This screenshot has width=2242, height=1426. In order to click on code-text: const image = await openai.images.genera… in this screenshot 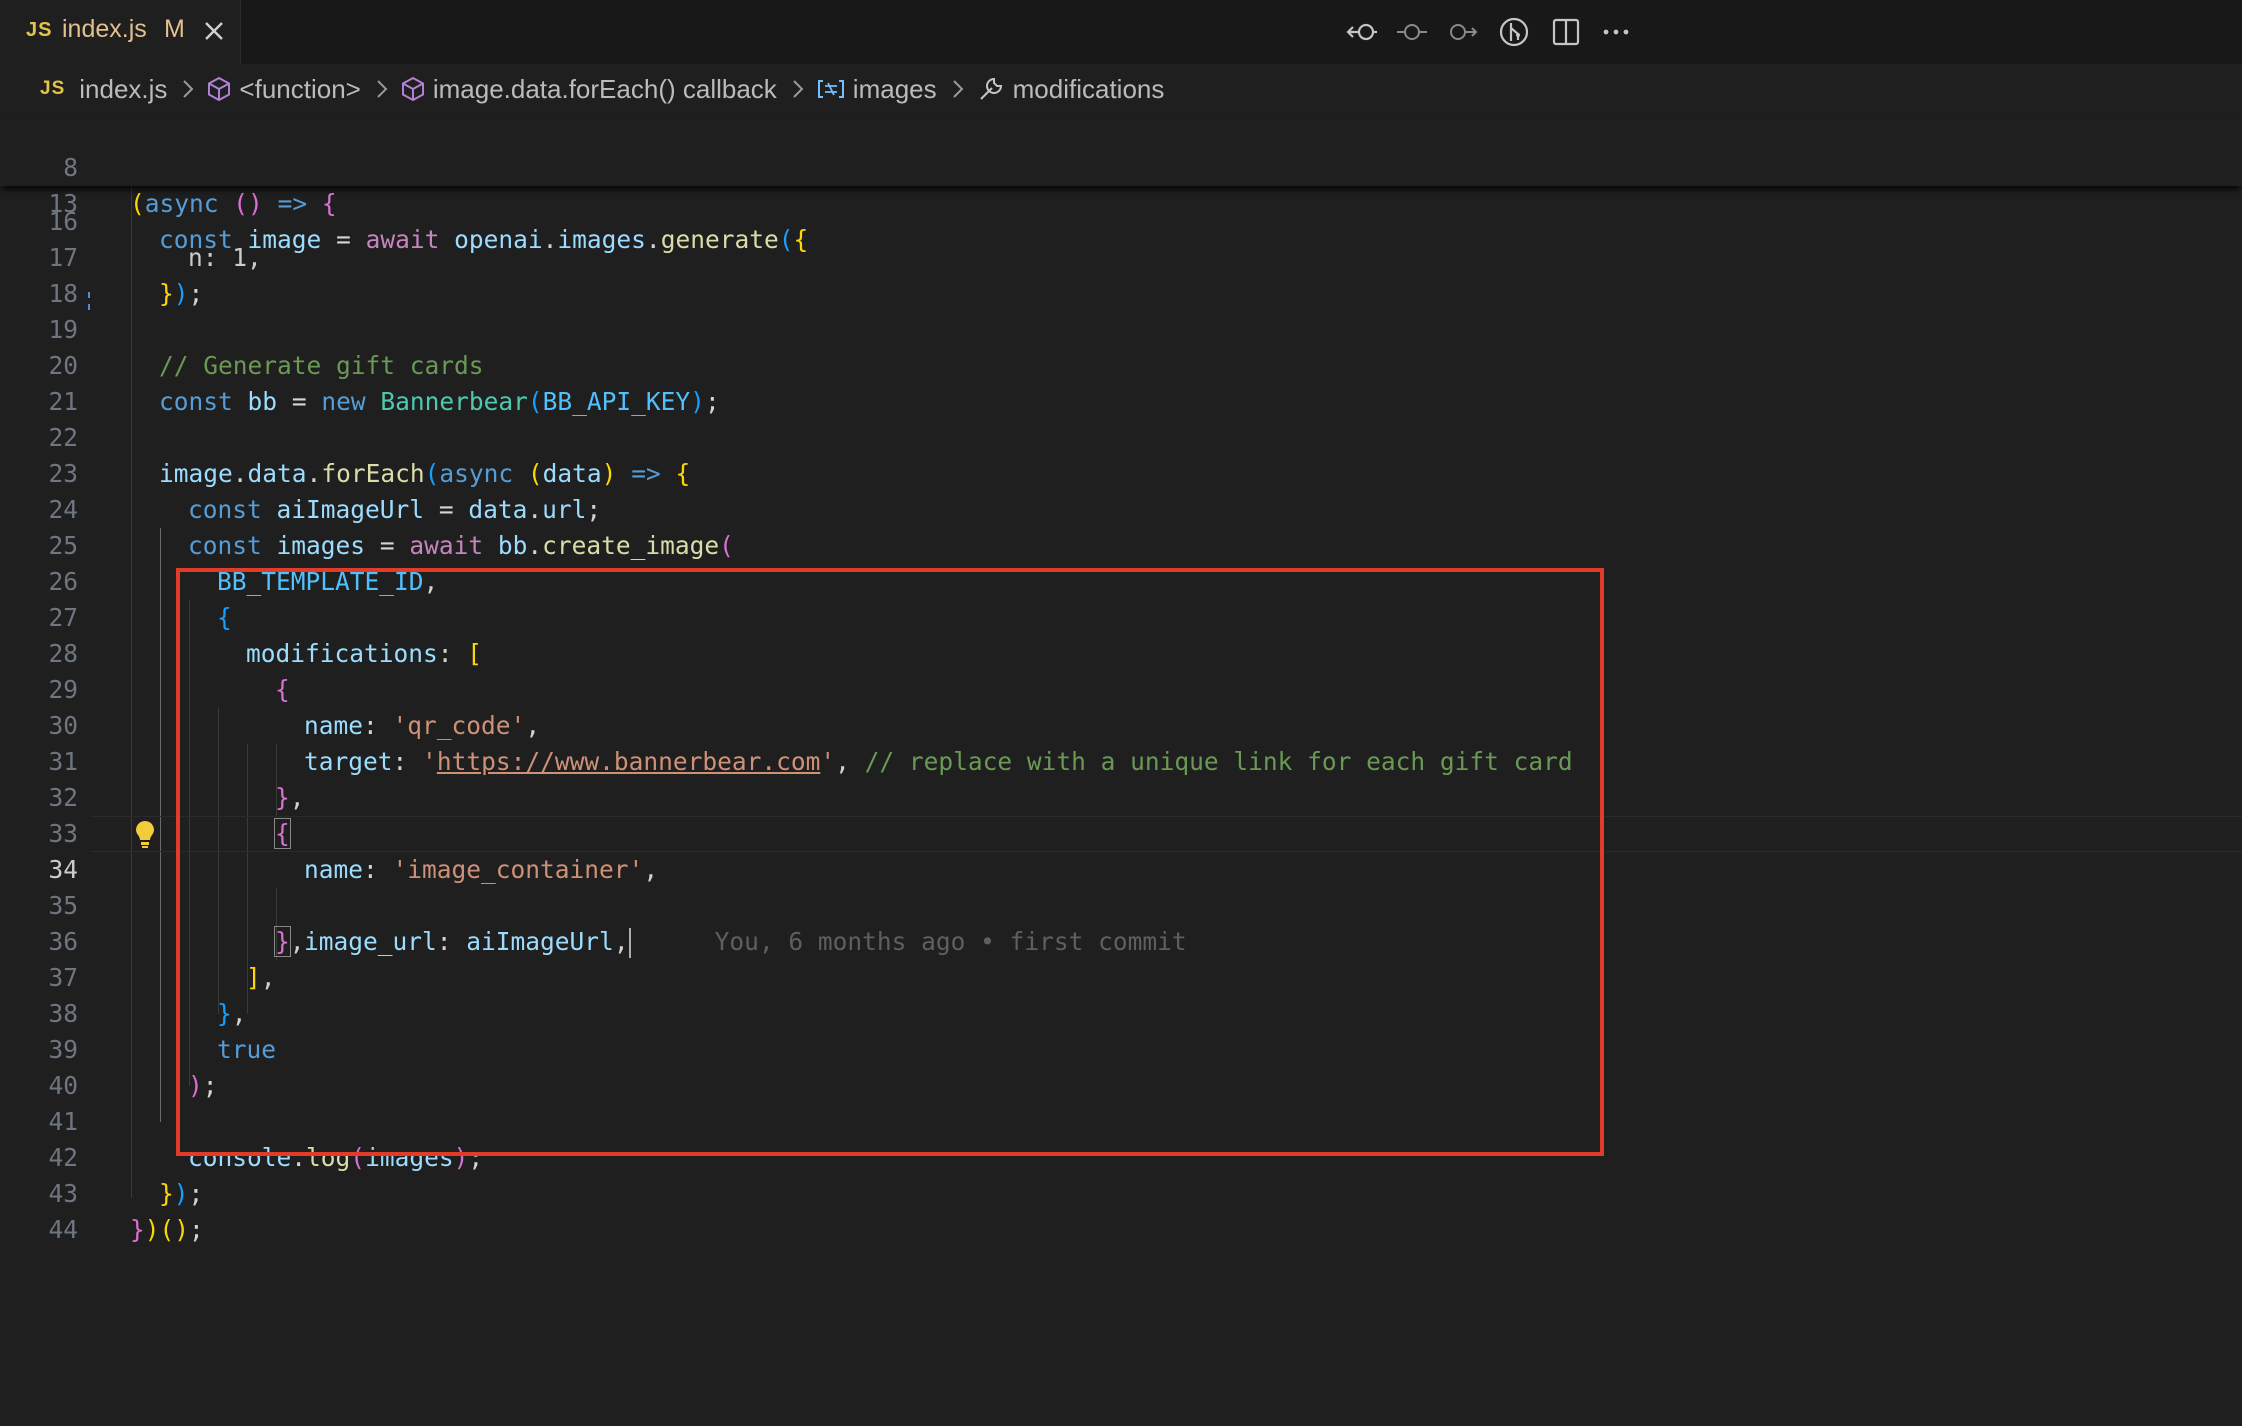, I will do `click(484, 239)`.